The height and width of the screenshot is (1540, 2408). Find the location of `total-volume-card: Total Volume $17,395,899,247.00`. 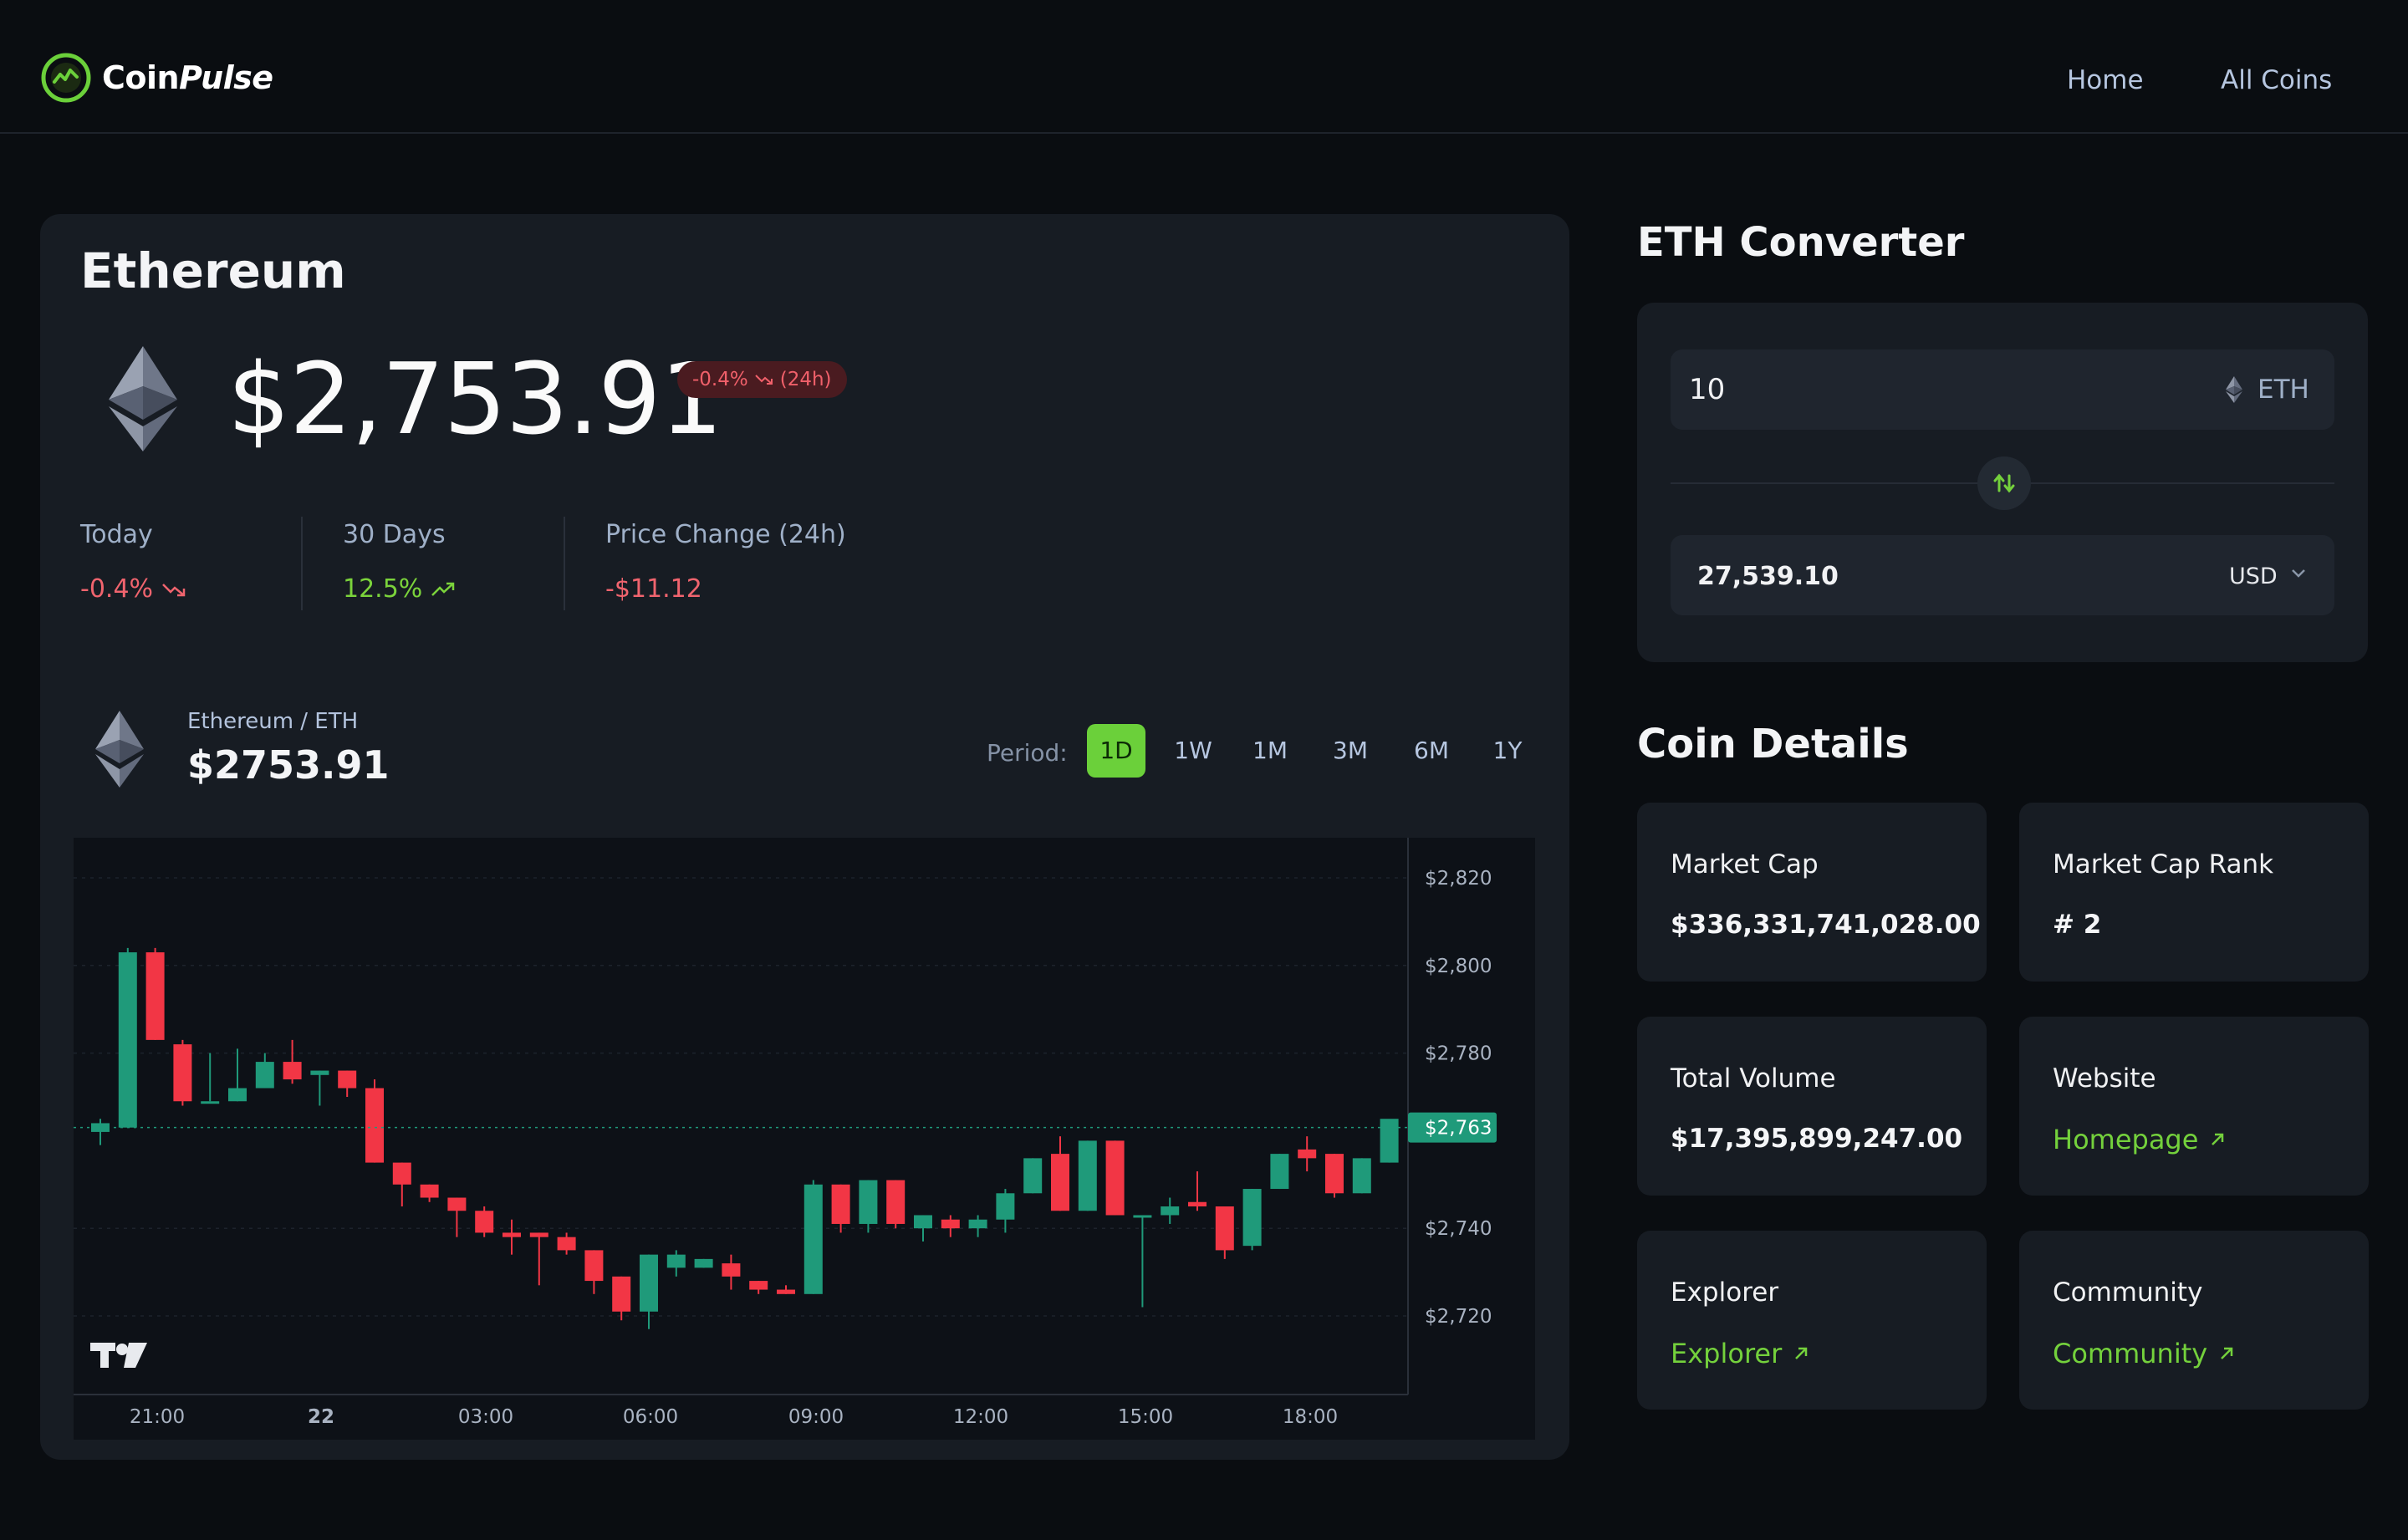

total-volume-card: Total Volume $17,395,899,247.00 is located at coordinates (1812, 1106).